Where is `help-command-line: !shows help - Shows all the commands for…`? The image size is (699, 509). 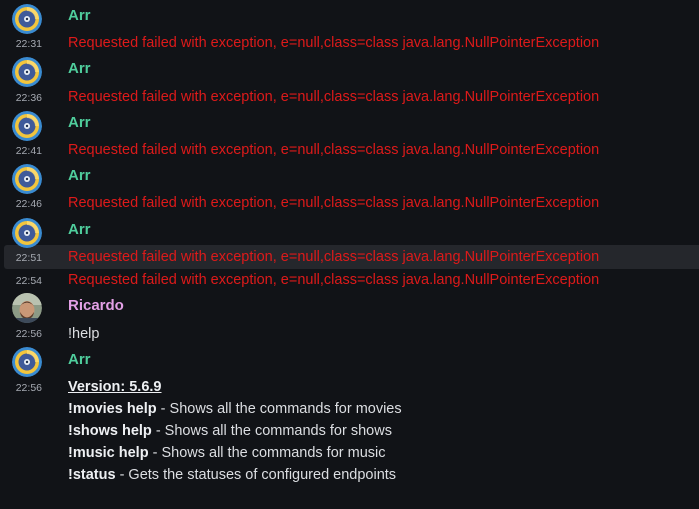 help-command-line: !shows help - Shows all the commands for… is located at coordinates (230, 431).